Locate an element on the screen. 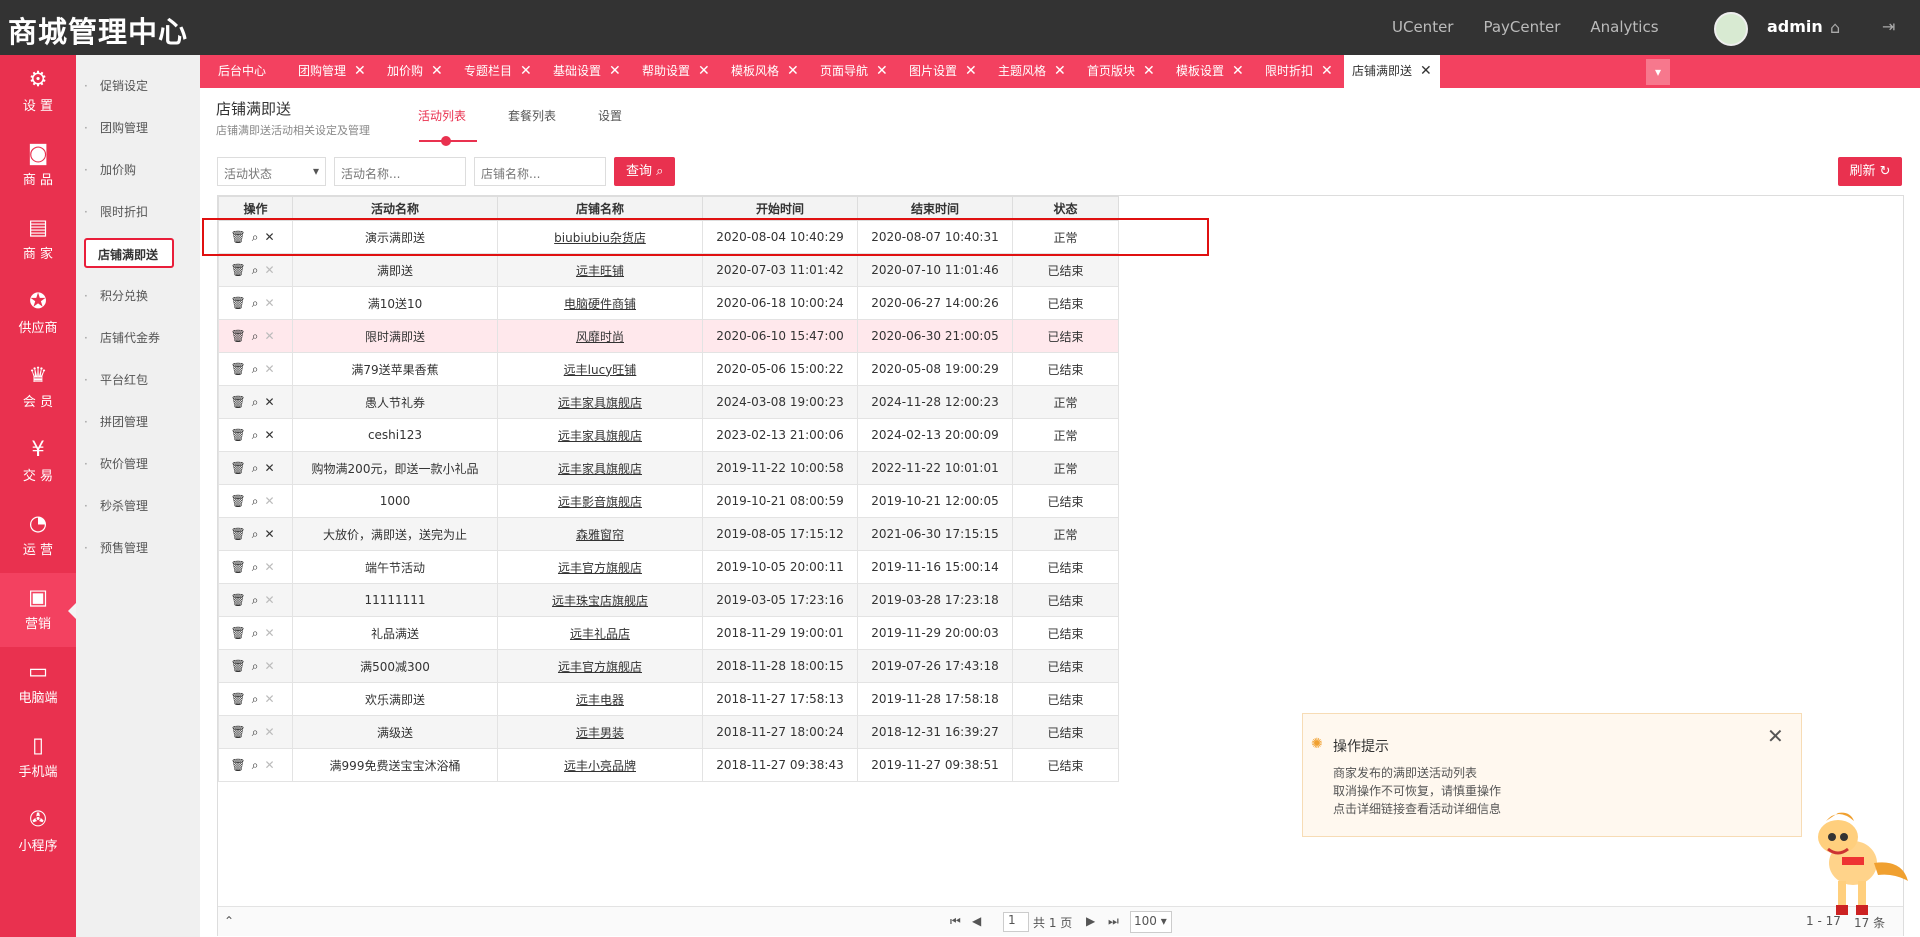 The width and height of the screenshot is (1920, 937). nav-operation: ◔ 运 营 is located at coordinates (38, 536).